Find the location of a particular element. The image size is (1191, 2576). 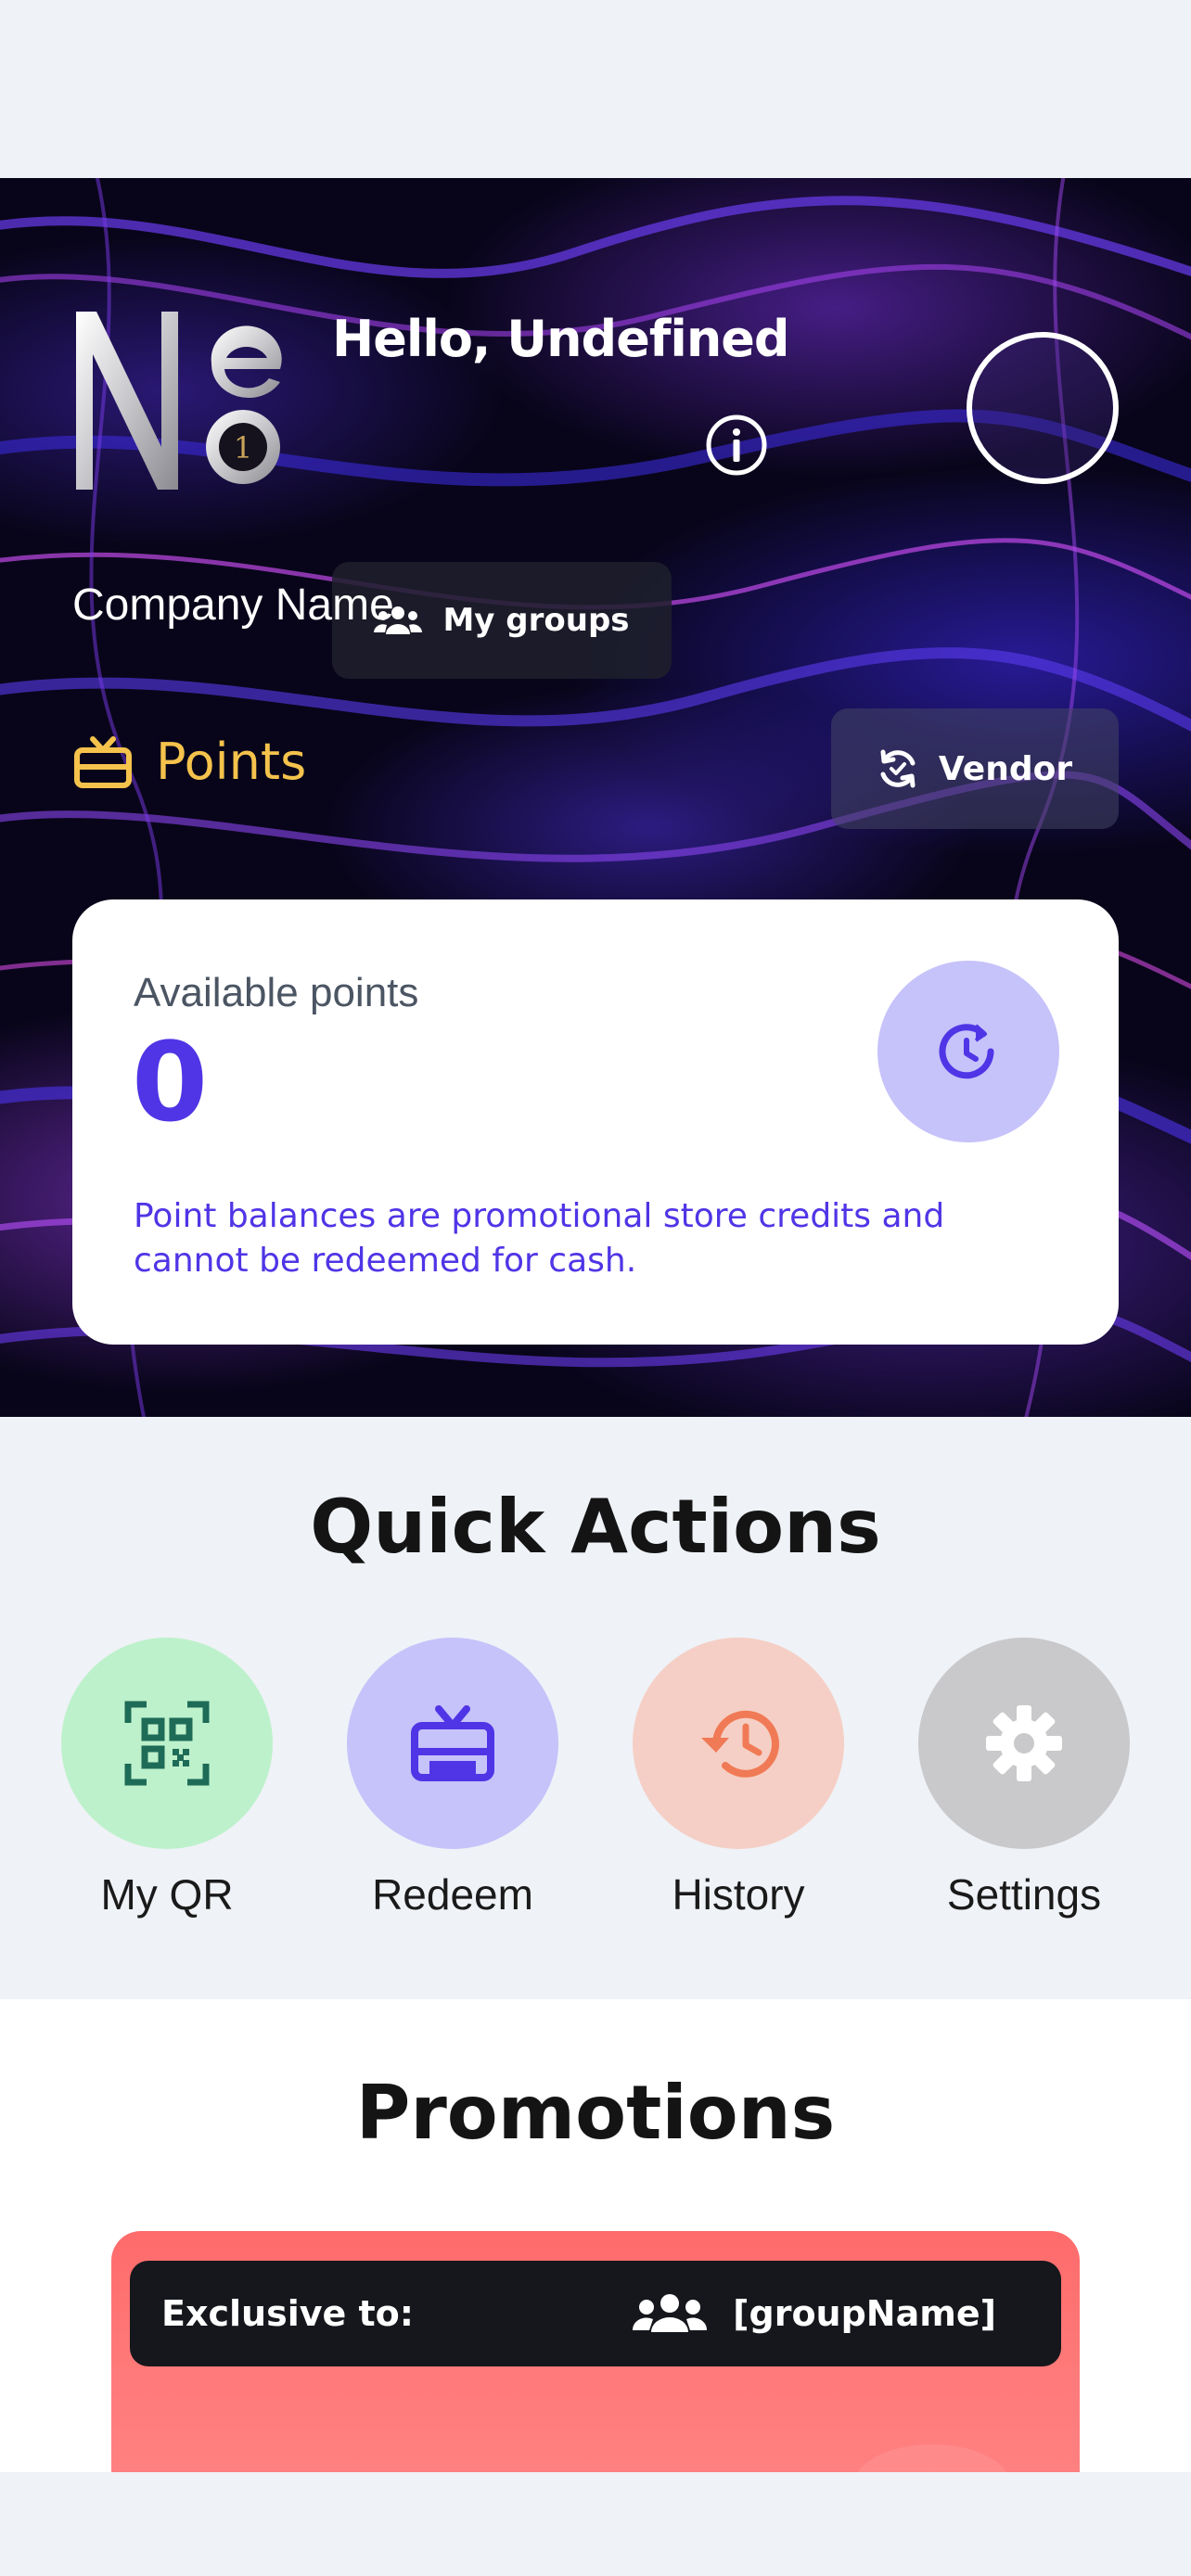

history-icon is located at coordinates (740, 1744).